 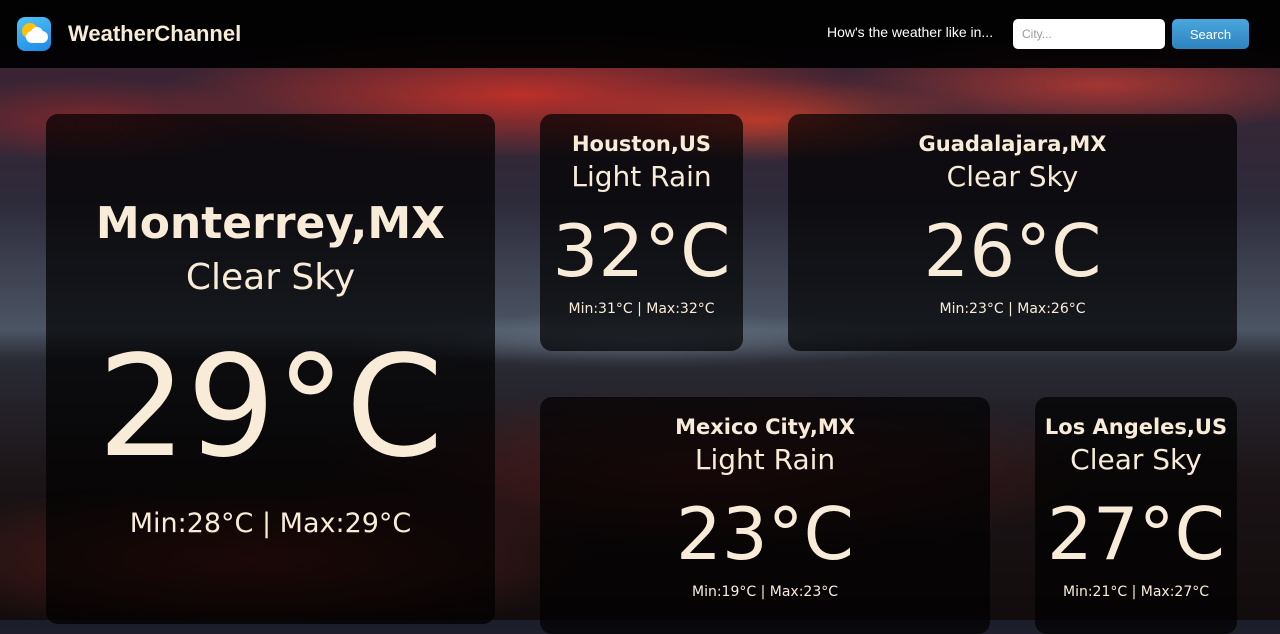 I want to click on temperature-range: Min:21°C | Max:27°C, so click(x=1135, y=592).